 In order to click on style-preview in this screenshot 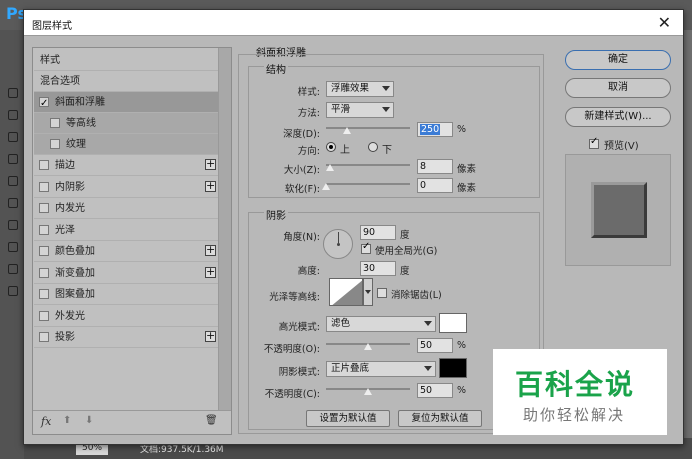, I will do `click(618, 210)`.